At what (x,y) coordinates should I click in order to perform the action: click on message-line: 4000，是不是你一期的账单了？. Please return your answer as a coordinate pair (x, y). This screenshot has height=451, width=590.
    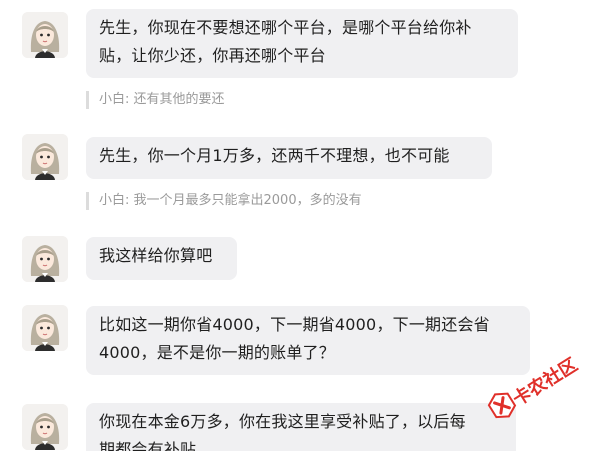
    Looking at the image, I should click on (217, 352).